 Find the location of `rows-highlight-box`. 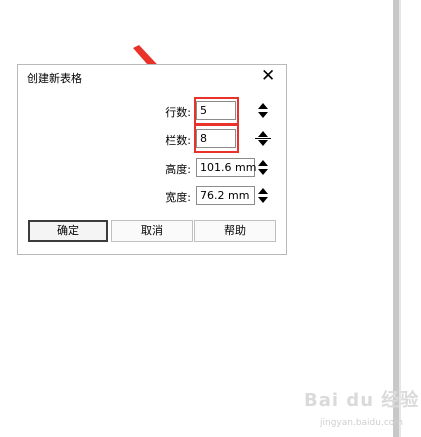

rows-highlight-box is located at coordinates (216, 111).